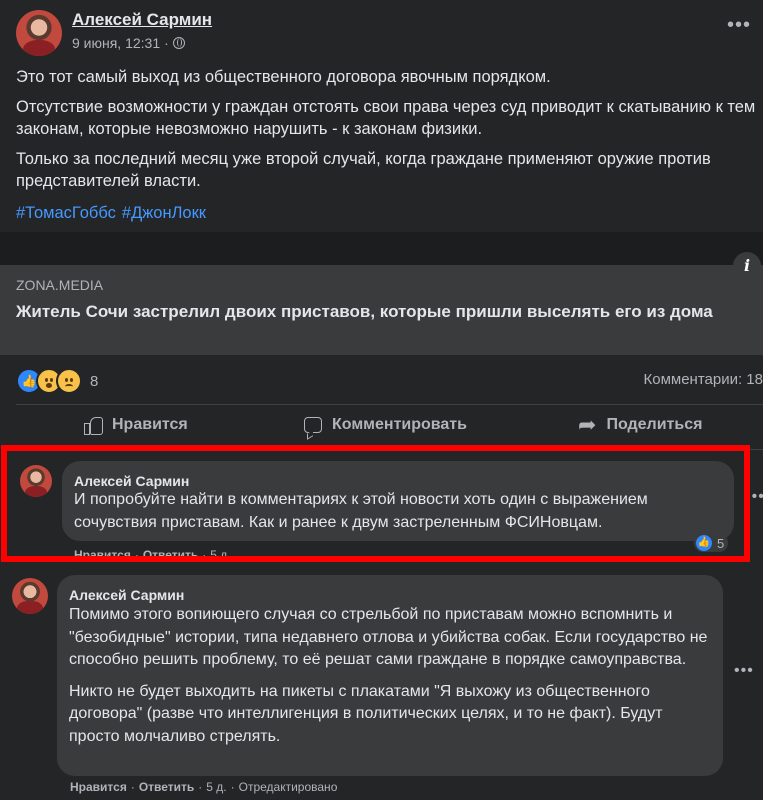  What do you see at coordinates (288, 787) in the screenshot?
I see `comment-edited-label: Отредактировано` at bounding box center [288, 787].